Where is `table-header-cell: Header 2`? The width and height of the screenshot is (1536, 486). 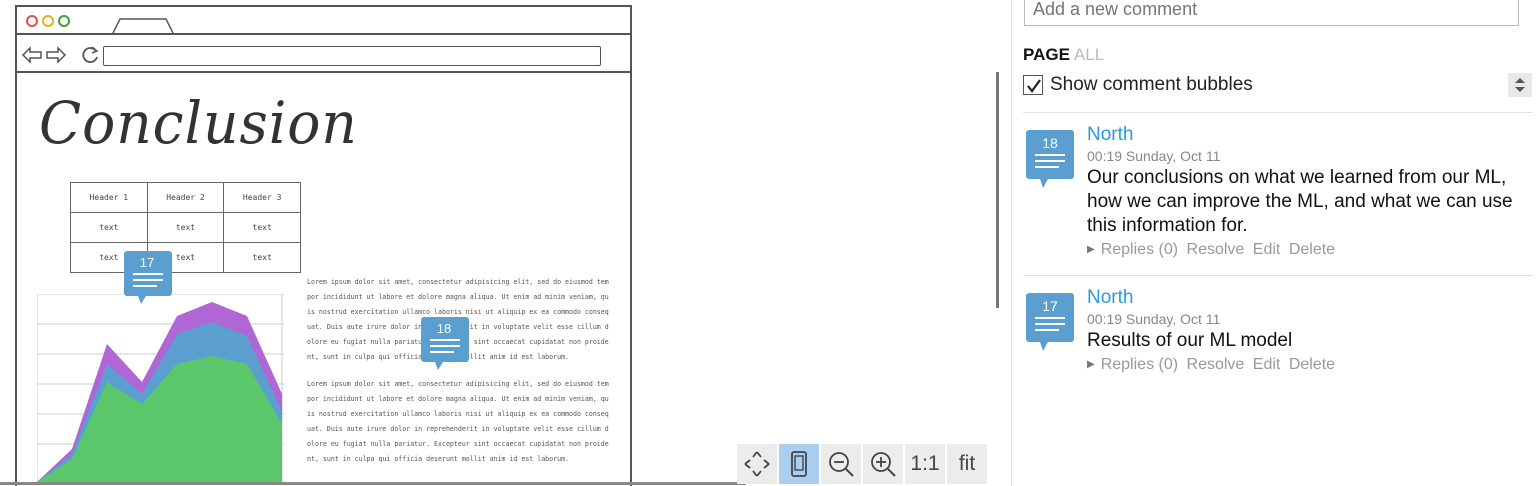
table-header-cell: Header 2 is located at coordinates (185, 197).